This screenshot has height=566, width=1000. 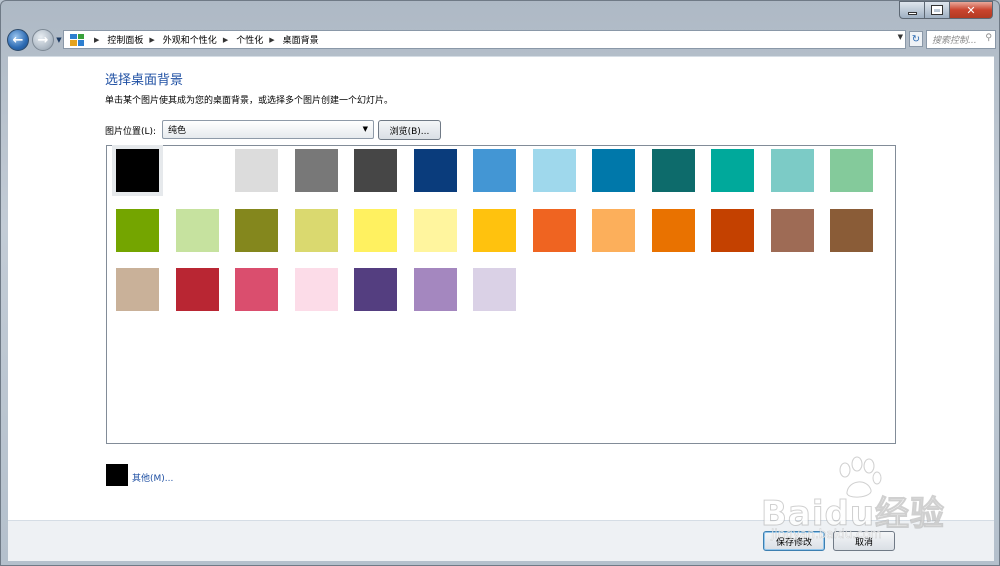 I want to click on address-bar: ▶ 控制面板 ▶ 外观和个性化 ▶ 个性化 ▶ 桌面背景 ▼, so click(x=484, y=39).